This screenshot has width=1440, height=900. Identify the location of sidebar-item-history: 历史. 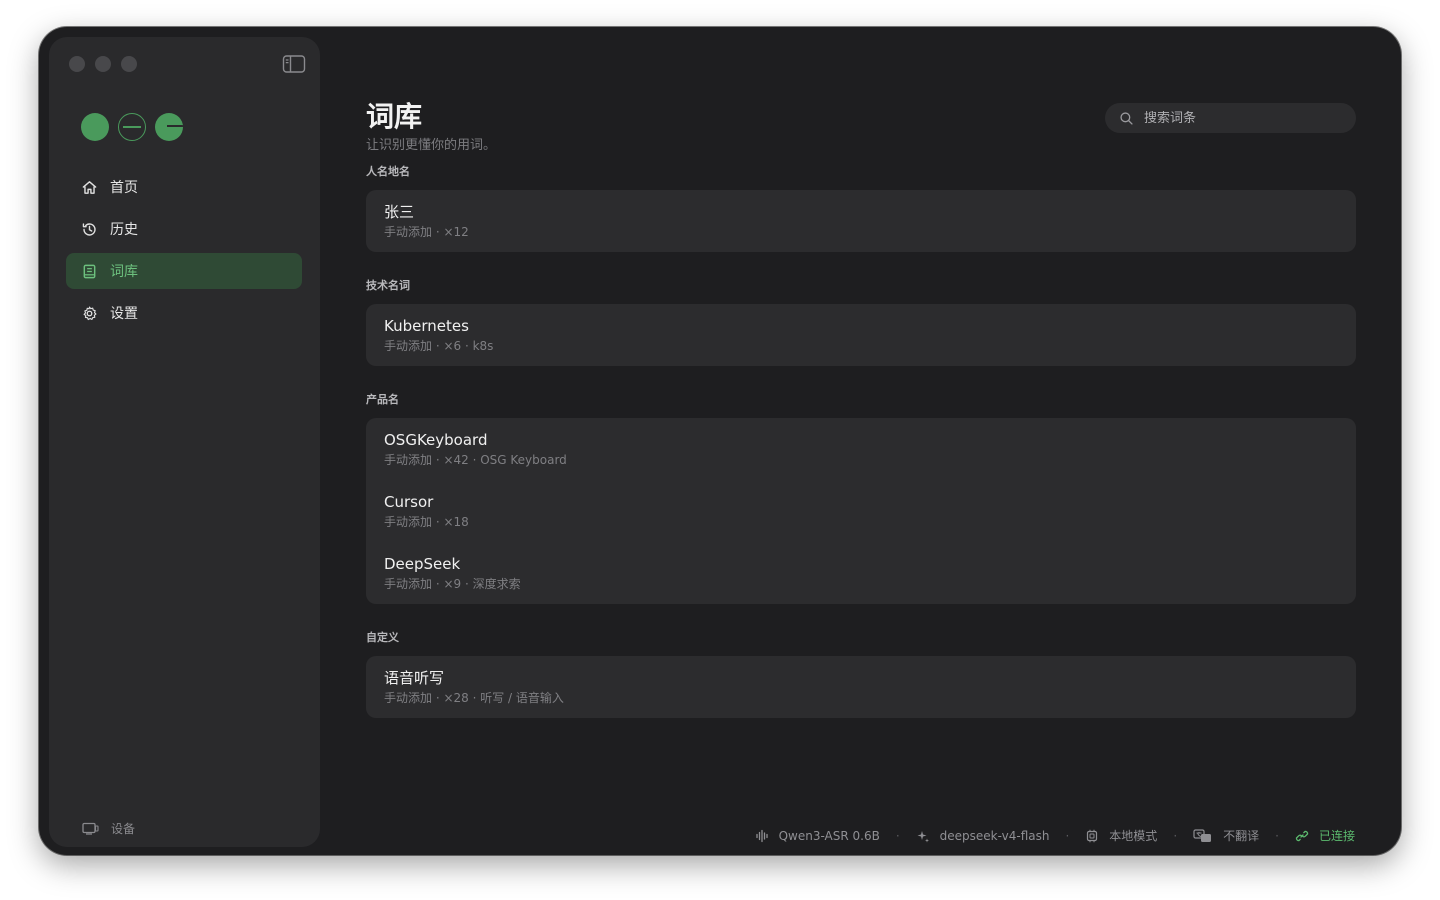
(184, 229).